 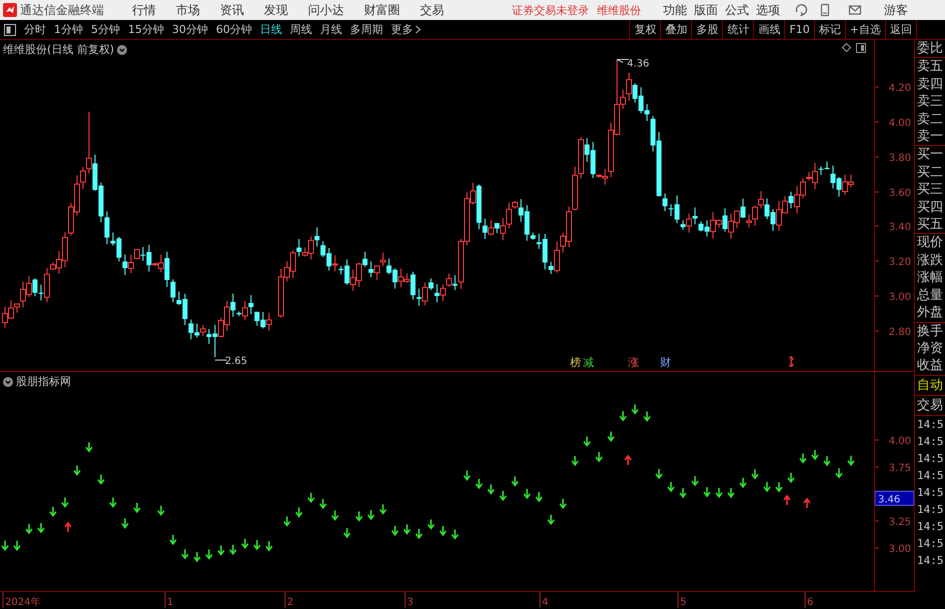 What do you see at coordinates (930, 331) in the screenshot?
I see `quote-label: 换手` at bounding box center [930, 331].